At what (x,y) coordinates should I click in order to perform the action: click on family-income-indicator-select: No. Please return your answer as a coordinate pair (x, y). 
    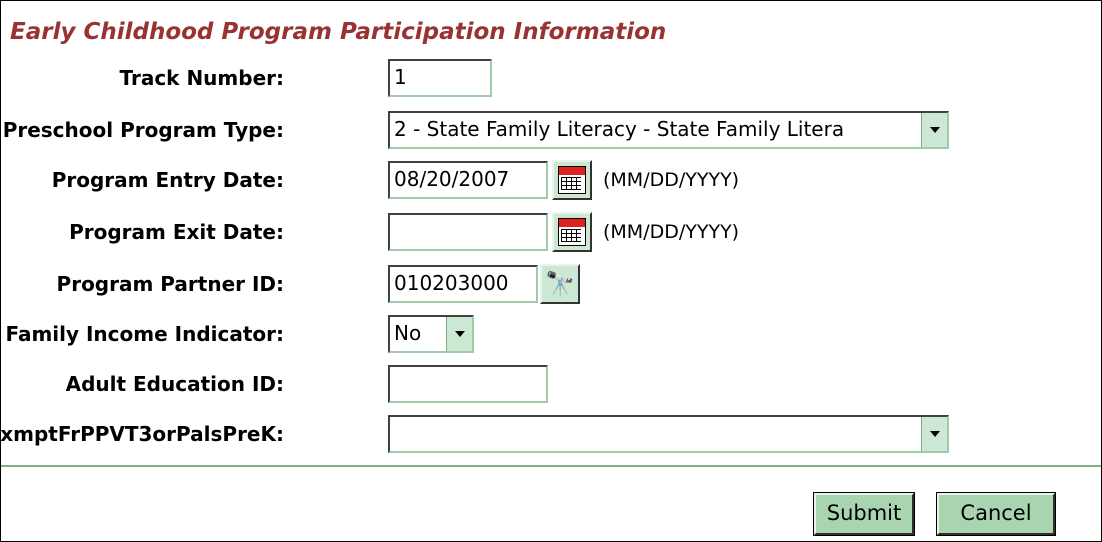
    Looking at the image, I should click on (431, 334).